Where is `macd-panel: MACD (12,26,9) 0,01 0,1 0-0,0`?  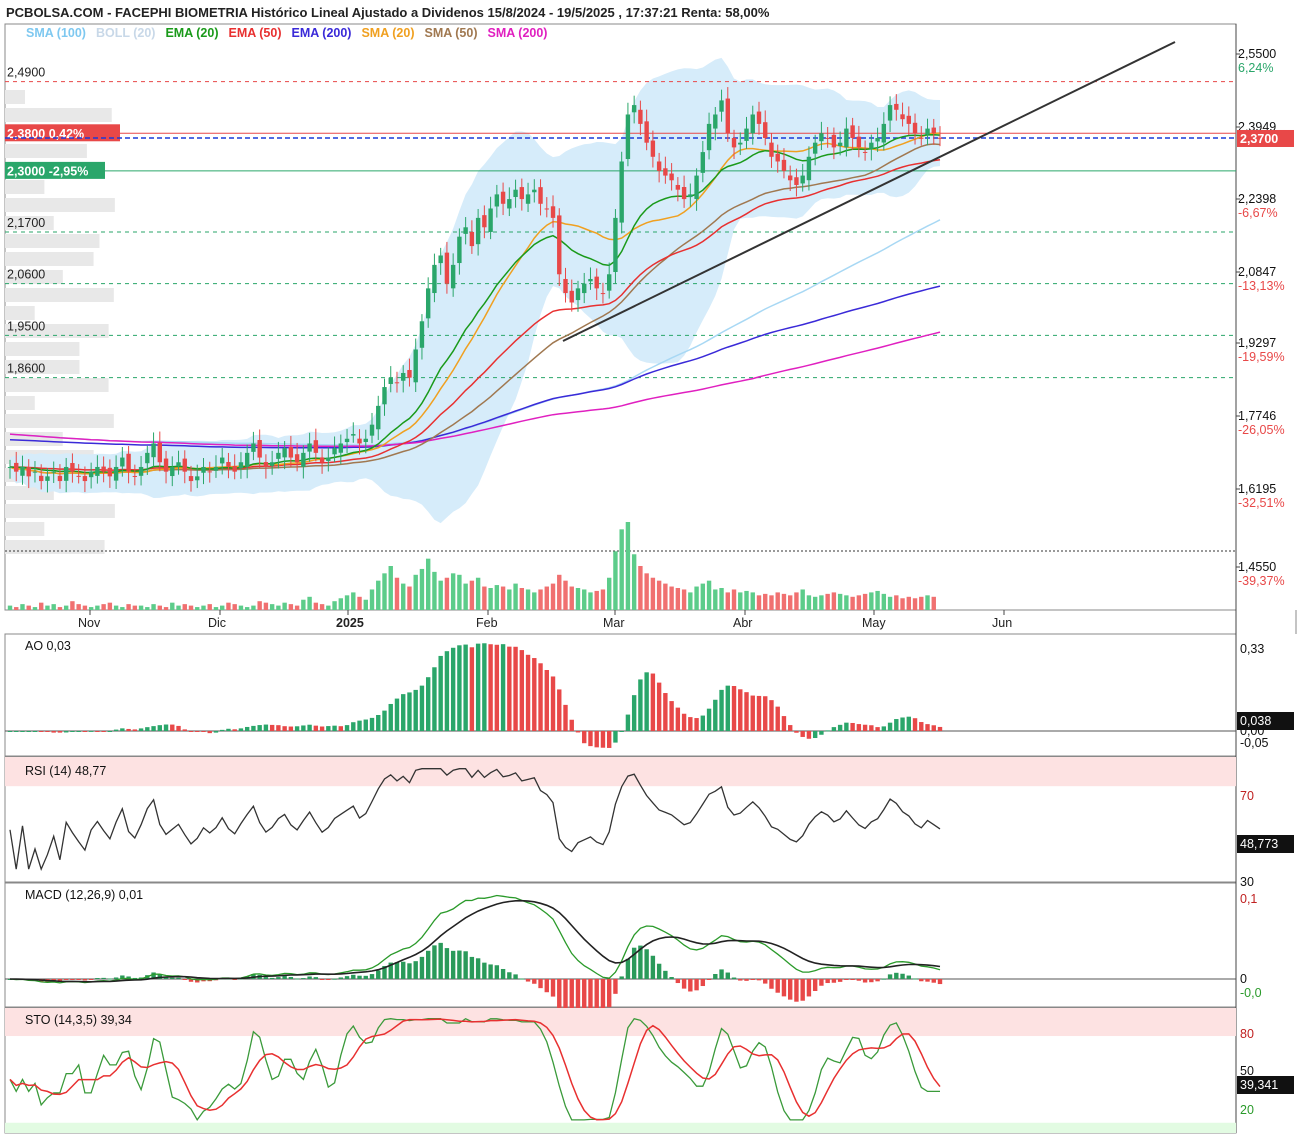 macd-panel: MACD (12,26,9) 0,01 0,1 0-0,0 is located at coordinates (633, 956).